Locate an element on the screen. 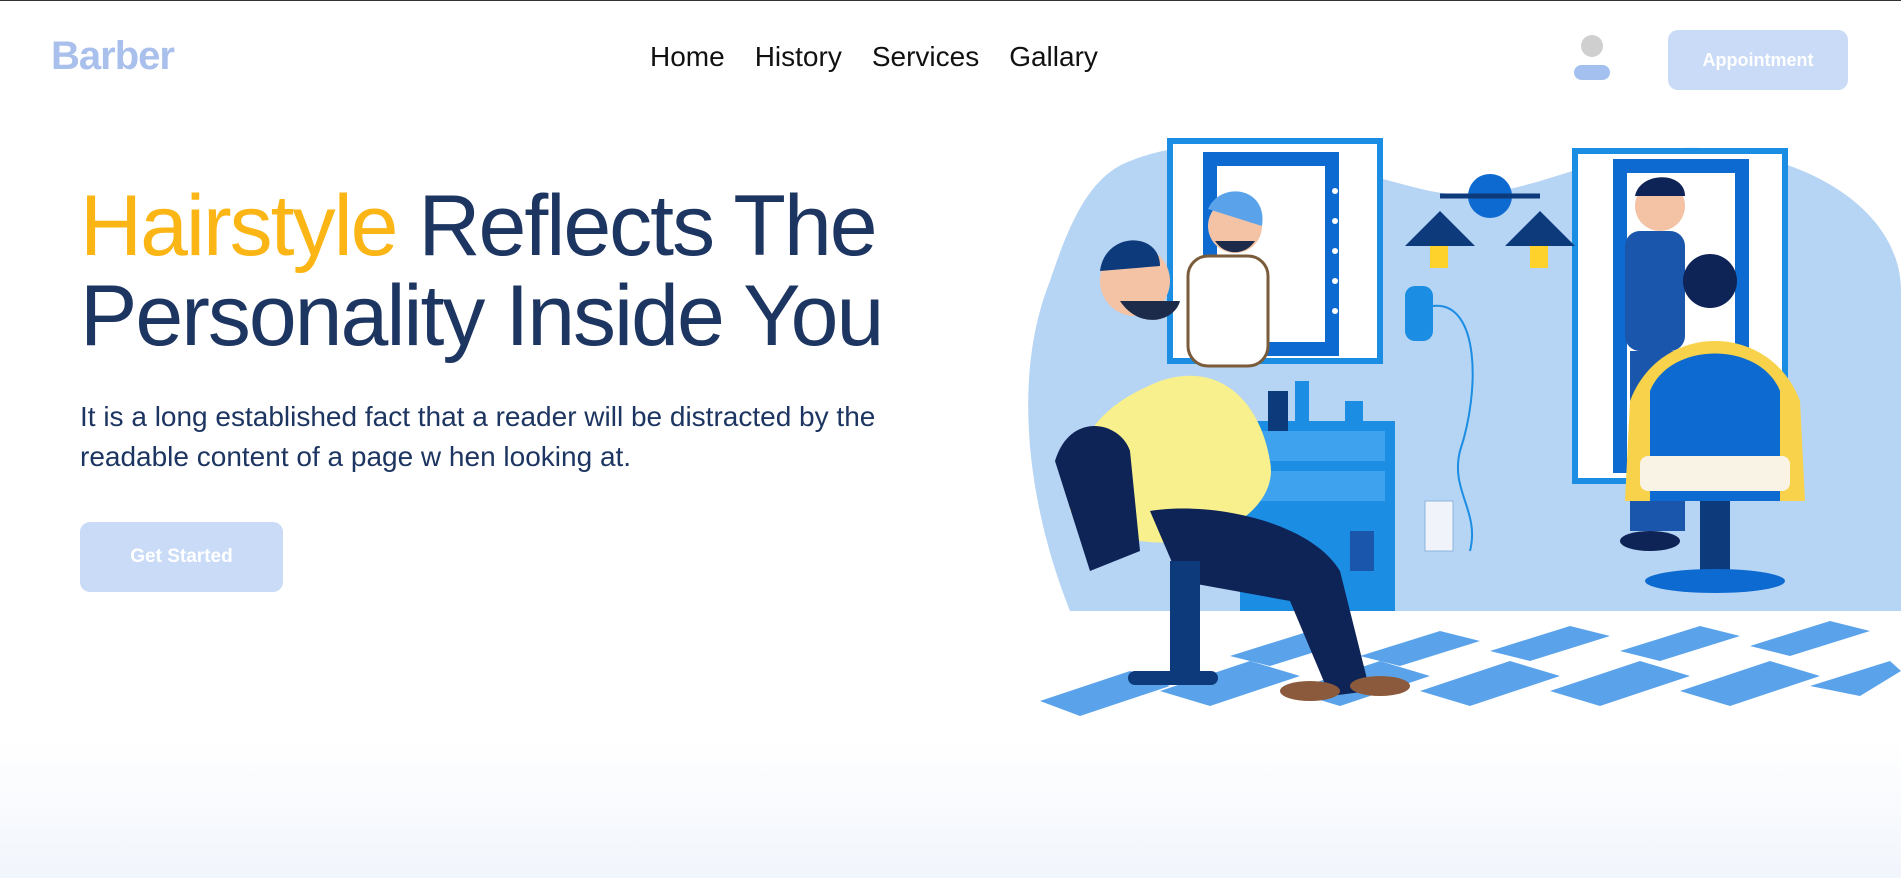 Image resolution: width=1901 pixels, height=878 pixels. nav-home: Home is located at coordinates (687, 57).